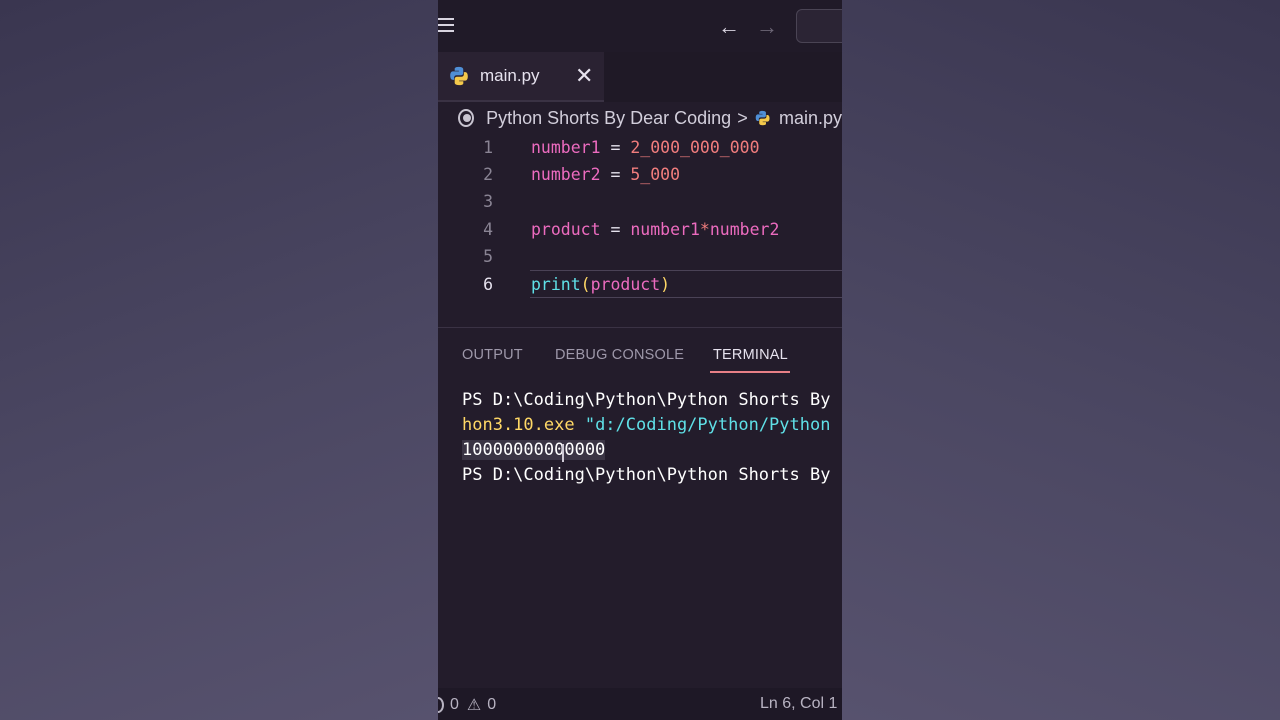 The image size is (1280, 720). What do you see at coordinates (492, 355) in the screenshot?
I see `tab-output: OUTPUT` at bounding box center [492, 355].